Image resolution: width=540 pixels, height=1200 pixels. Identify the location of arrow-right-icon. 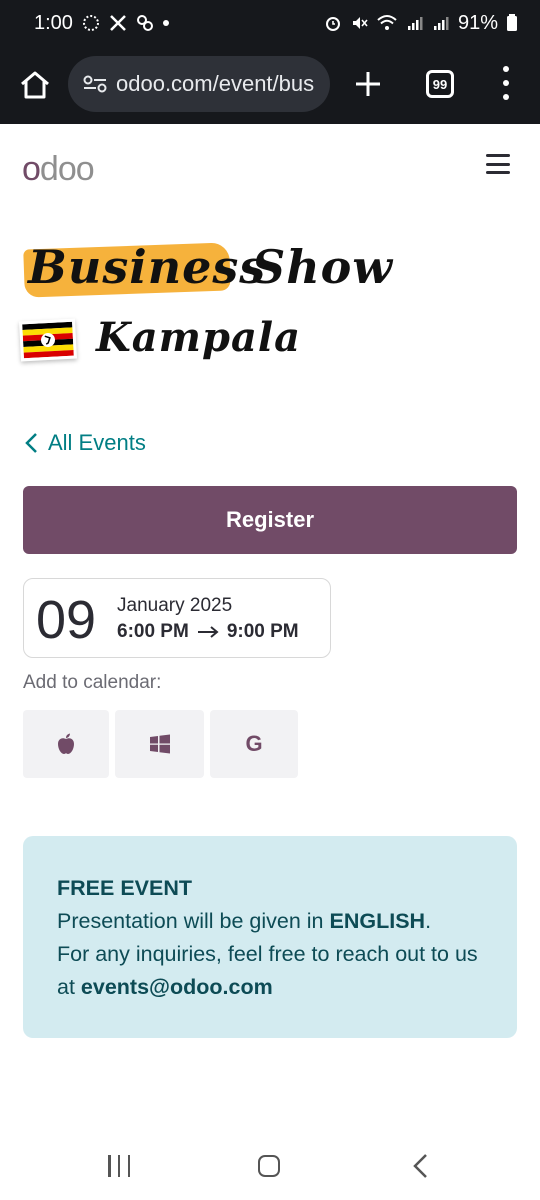
(208, 632).